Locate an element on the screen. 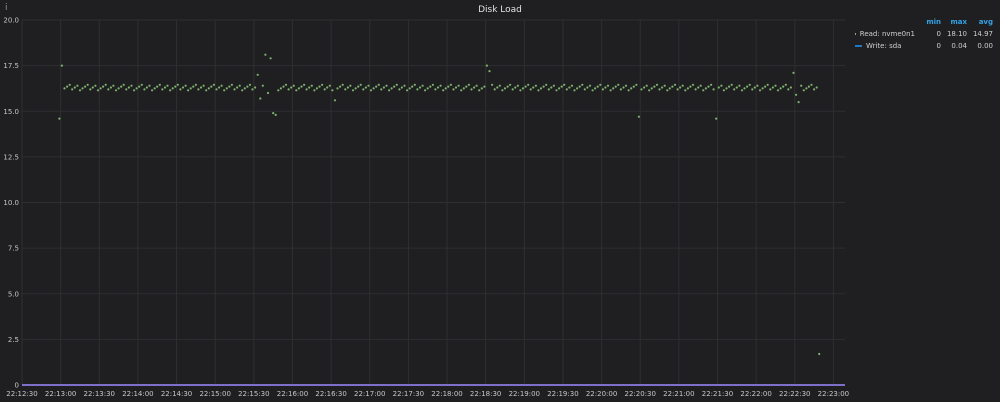  x-tick-label: 22:16:00 is located at coordinates (292, 394).